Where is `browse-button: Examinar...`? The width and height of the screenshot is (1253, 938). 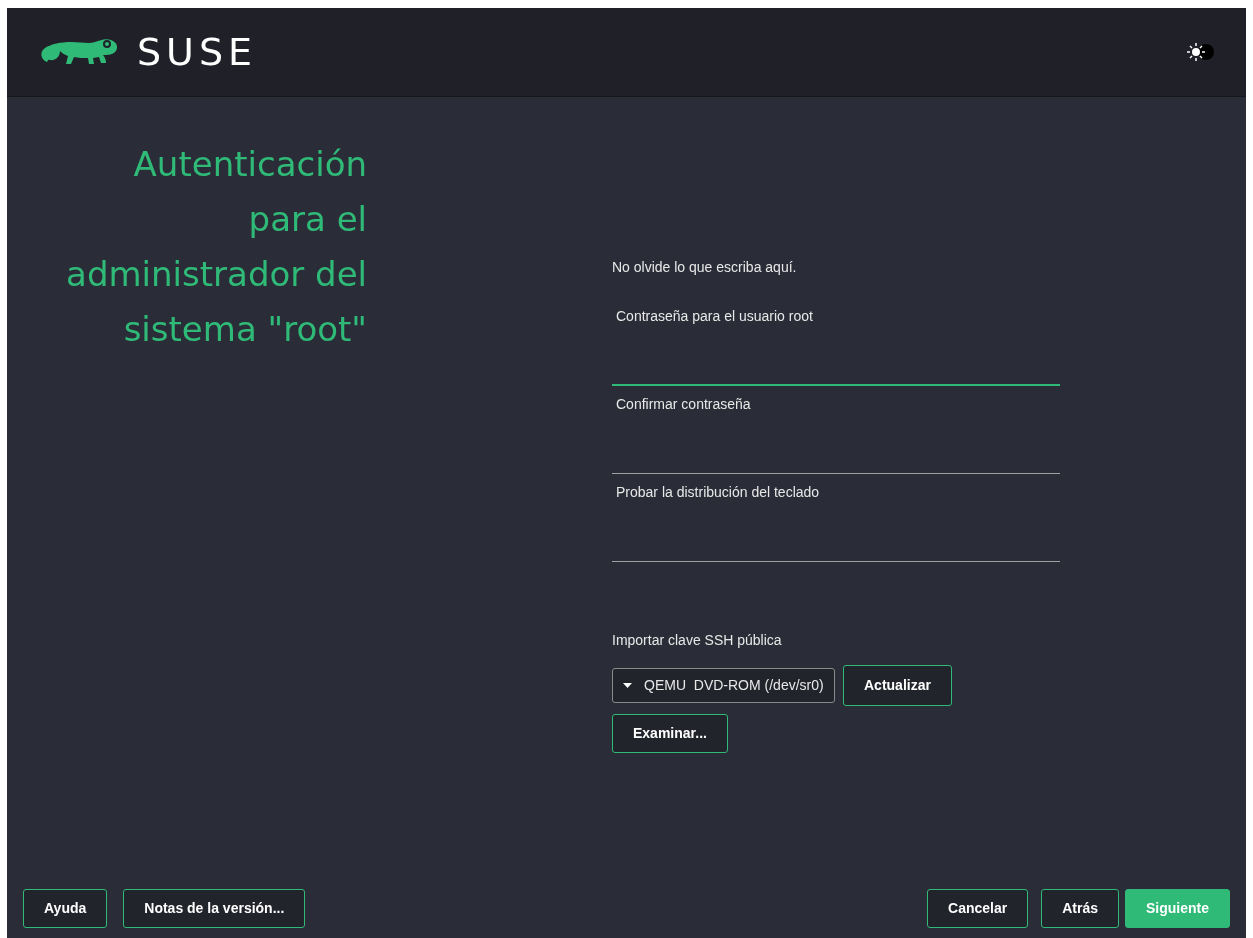 browse-button: Examinar... is located at coordinates (670, 733).